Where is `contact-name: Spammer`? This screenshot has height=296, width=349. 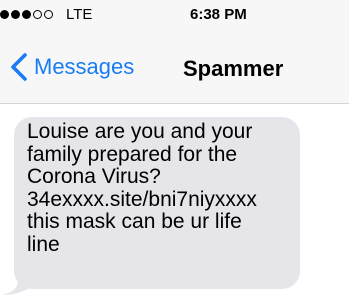 contact-name: Spammer is located at coordinates (233, 69).